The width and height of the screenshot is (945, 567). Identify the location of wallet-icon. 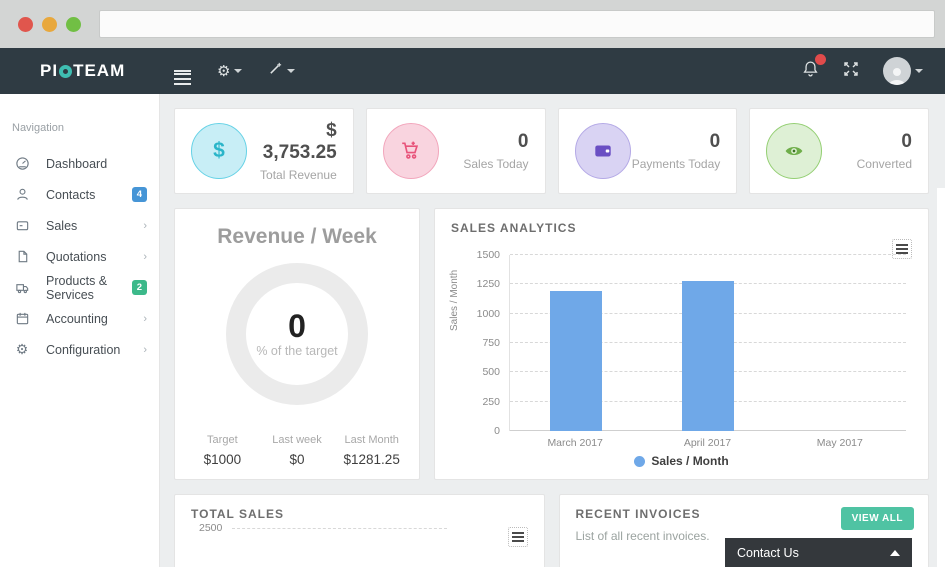
(602, 151).